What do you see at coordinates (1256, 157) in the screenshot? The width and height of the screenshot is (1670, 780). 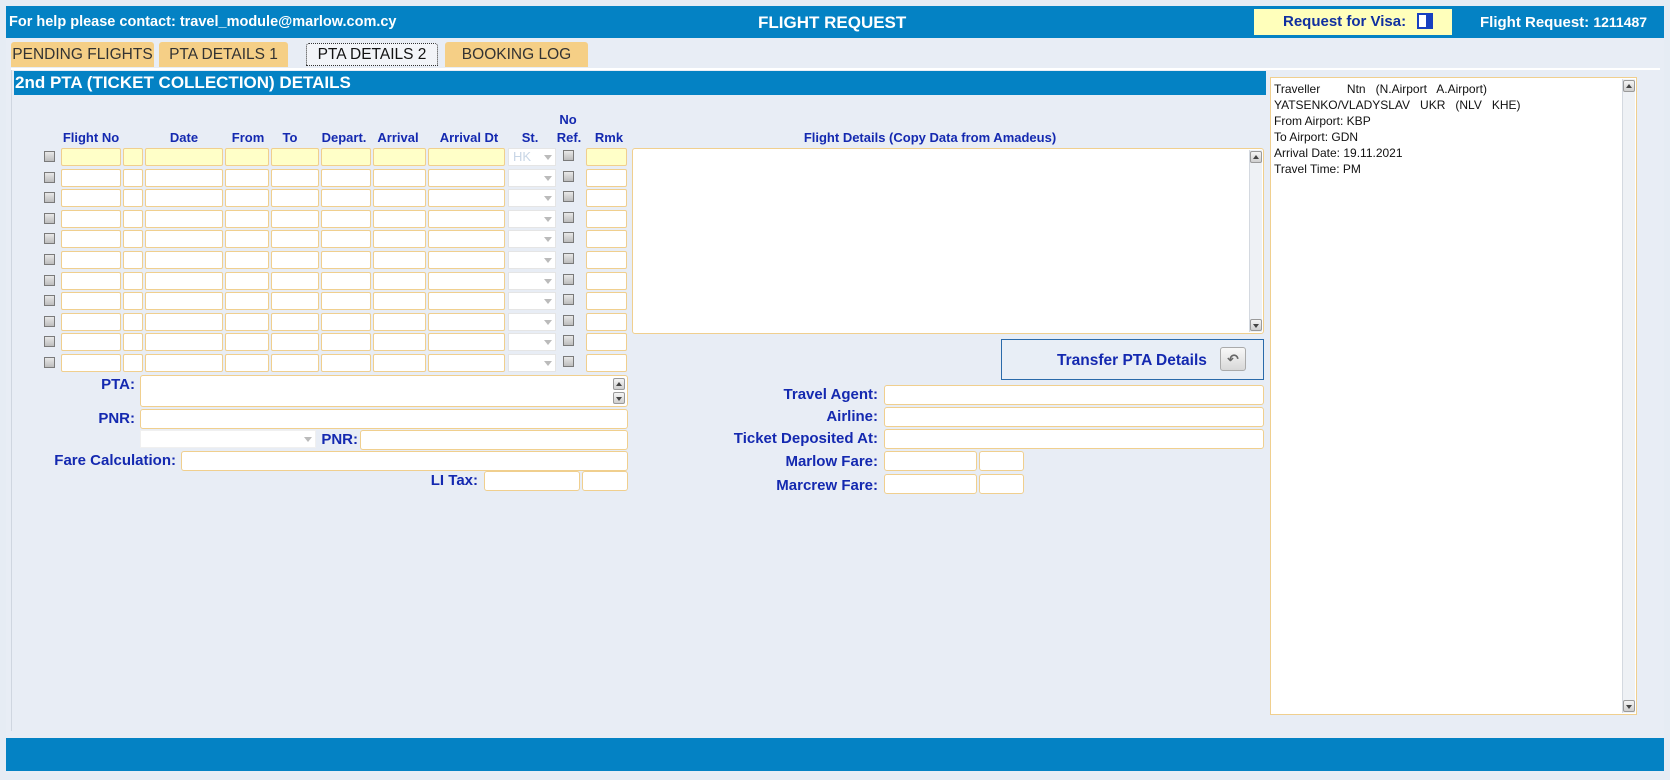 I see `scroll-up-icon` at bounding box center [1256, 157].